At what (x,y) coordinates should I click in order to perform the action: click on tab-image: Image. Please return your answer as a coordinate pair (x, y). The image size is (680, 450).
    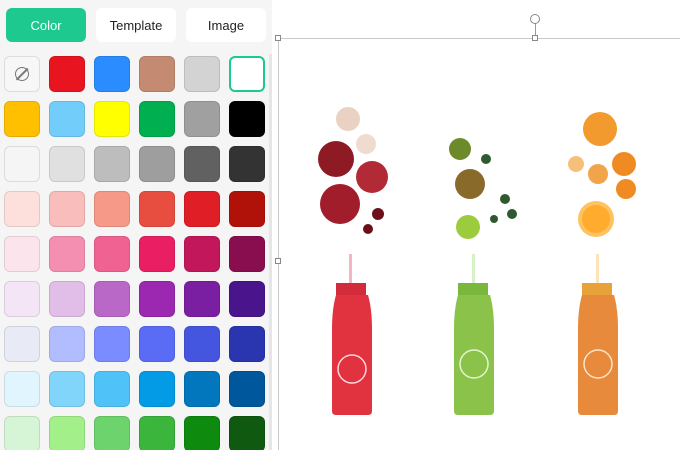
    Looking at the image, I should click on (226, 25).